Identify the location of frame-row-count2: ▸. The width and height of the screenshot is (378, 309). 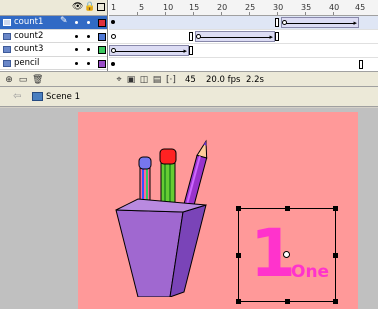
(243, 37).